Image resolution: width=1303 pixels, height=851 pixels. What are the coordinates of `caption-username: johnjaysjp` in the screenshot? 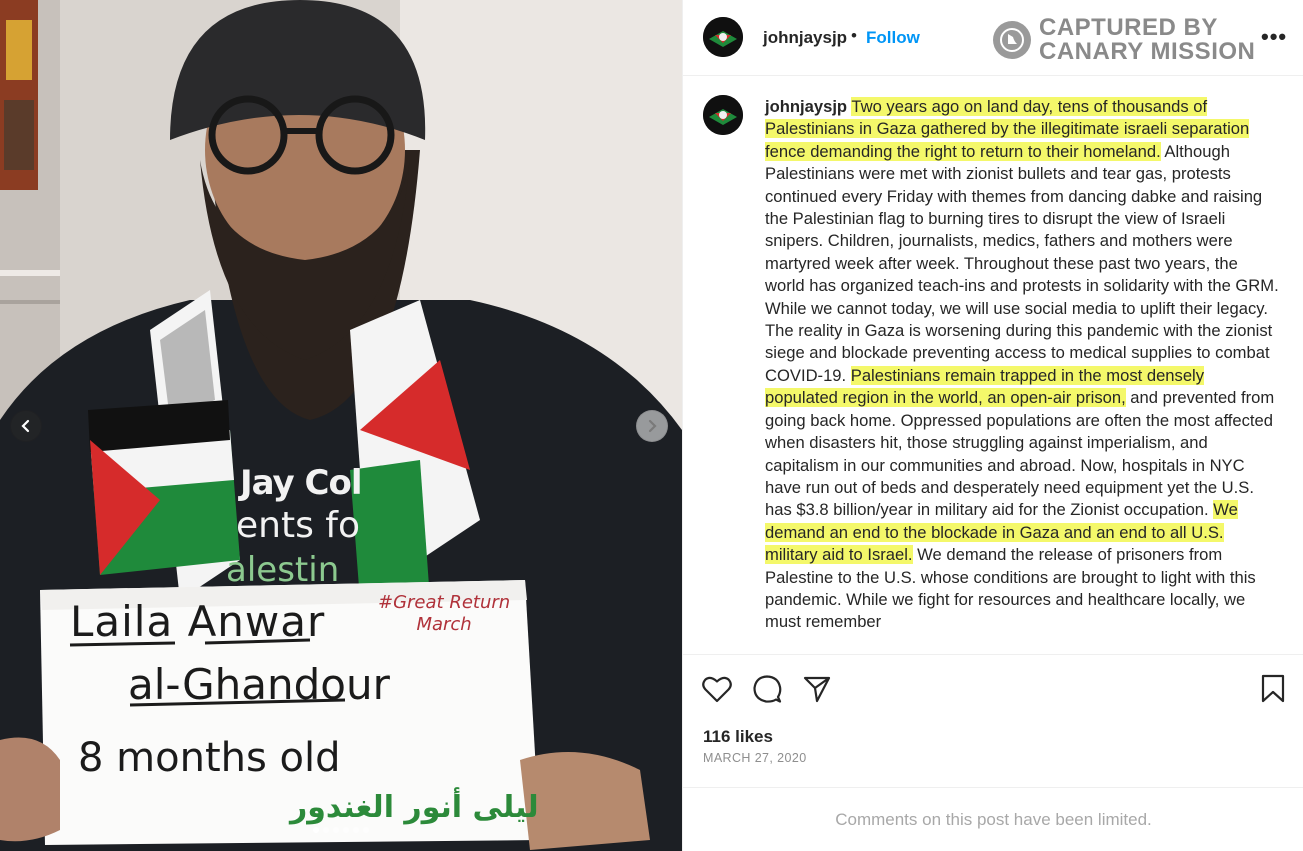 It's located at (806, 106).